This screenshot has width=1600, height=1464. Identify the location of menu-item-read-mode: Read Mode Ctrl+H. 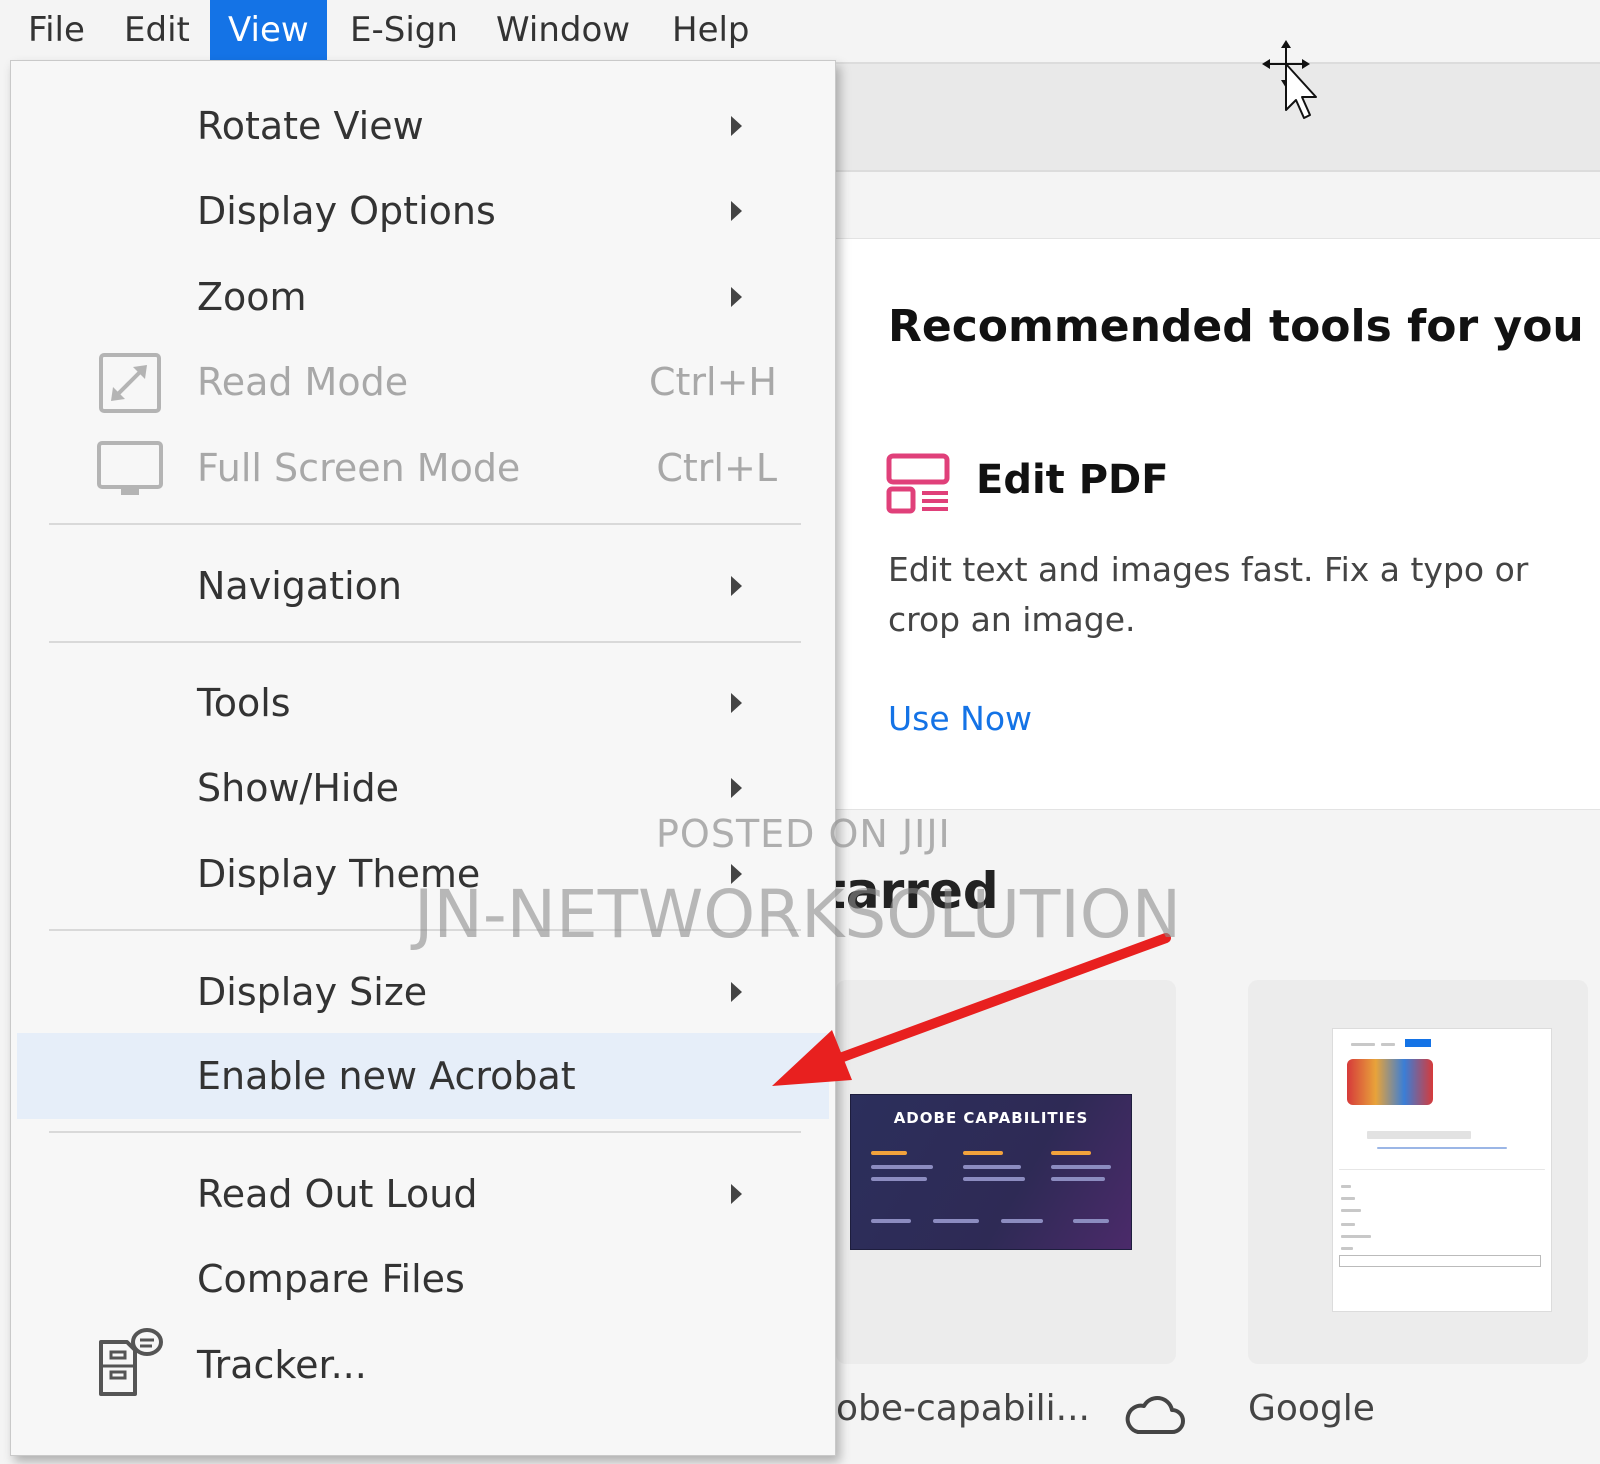
(423, 382).